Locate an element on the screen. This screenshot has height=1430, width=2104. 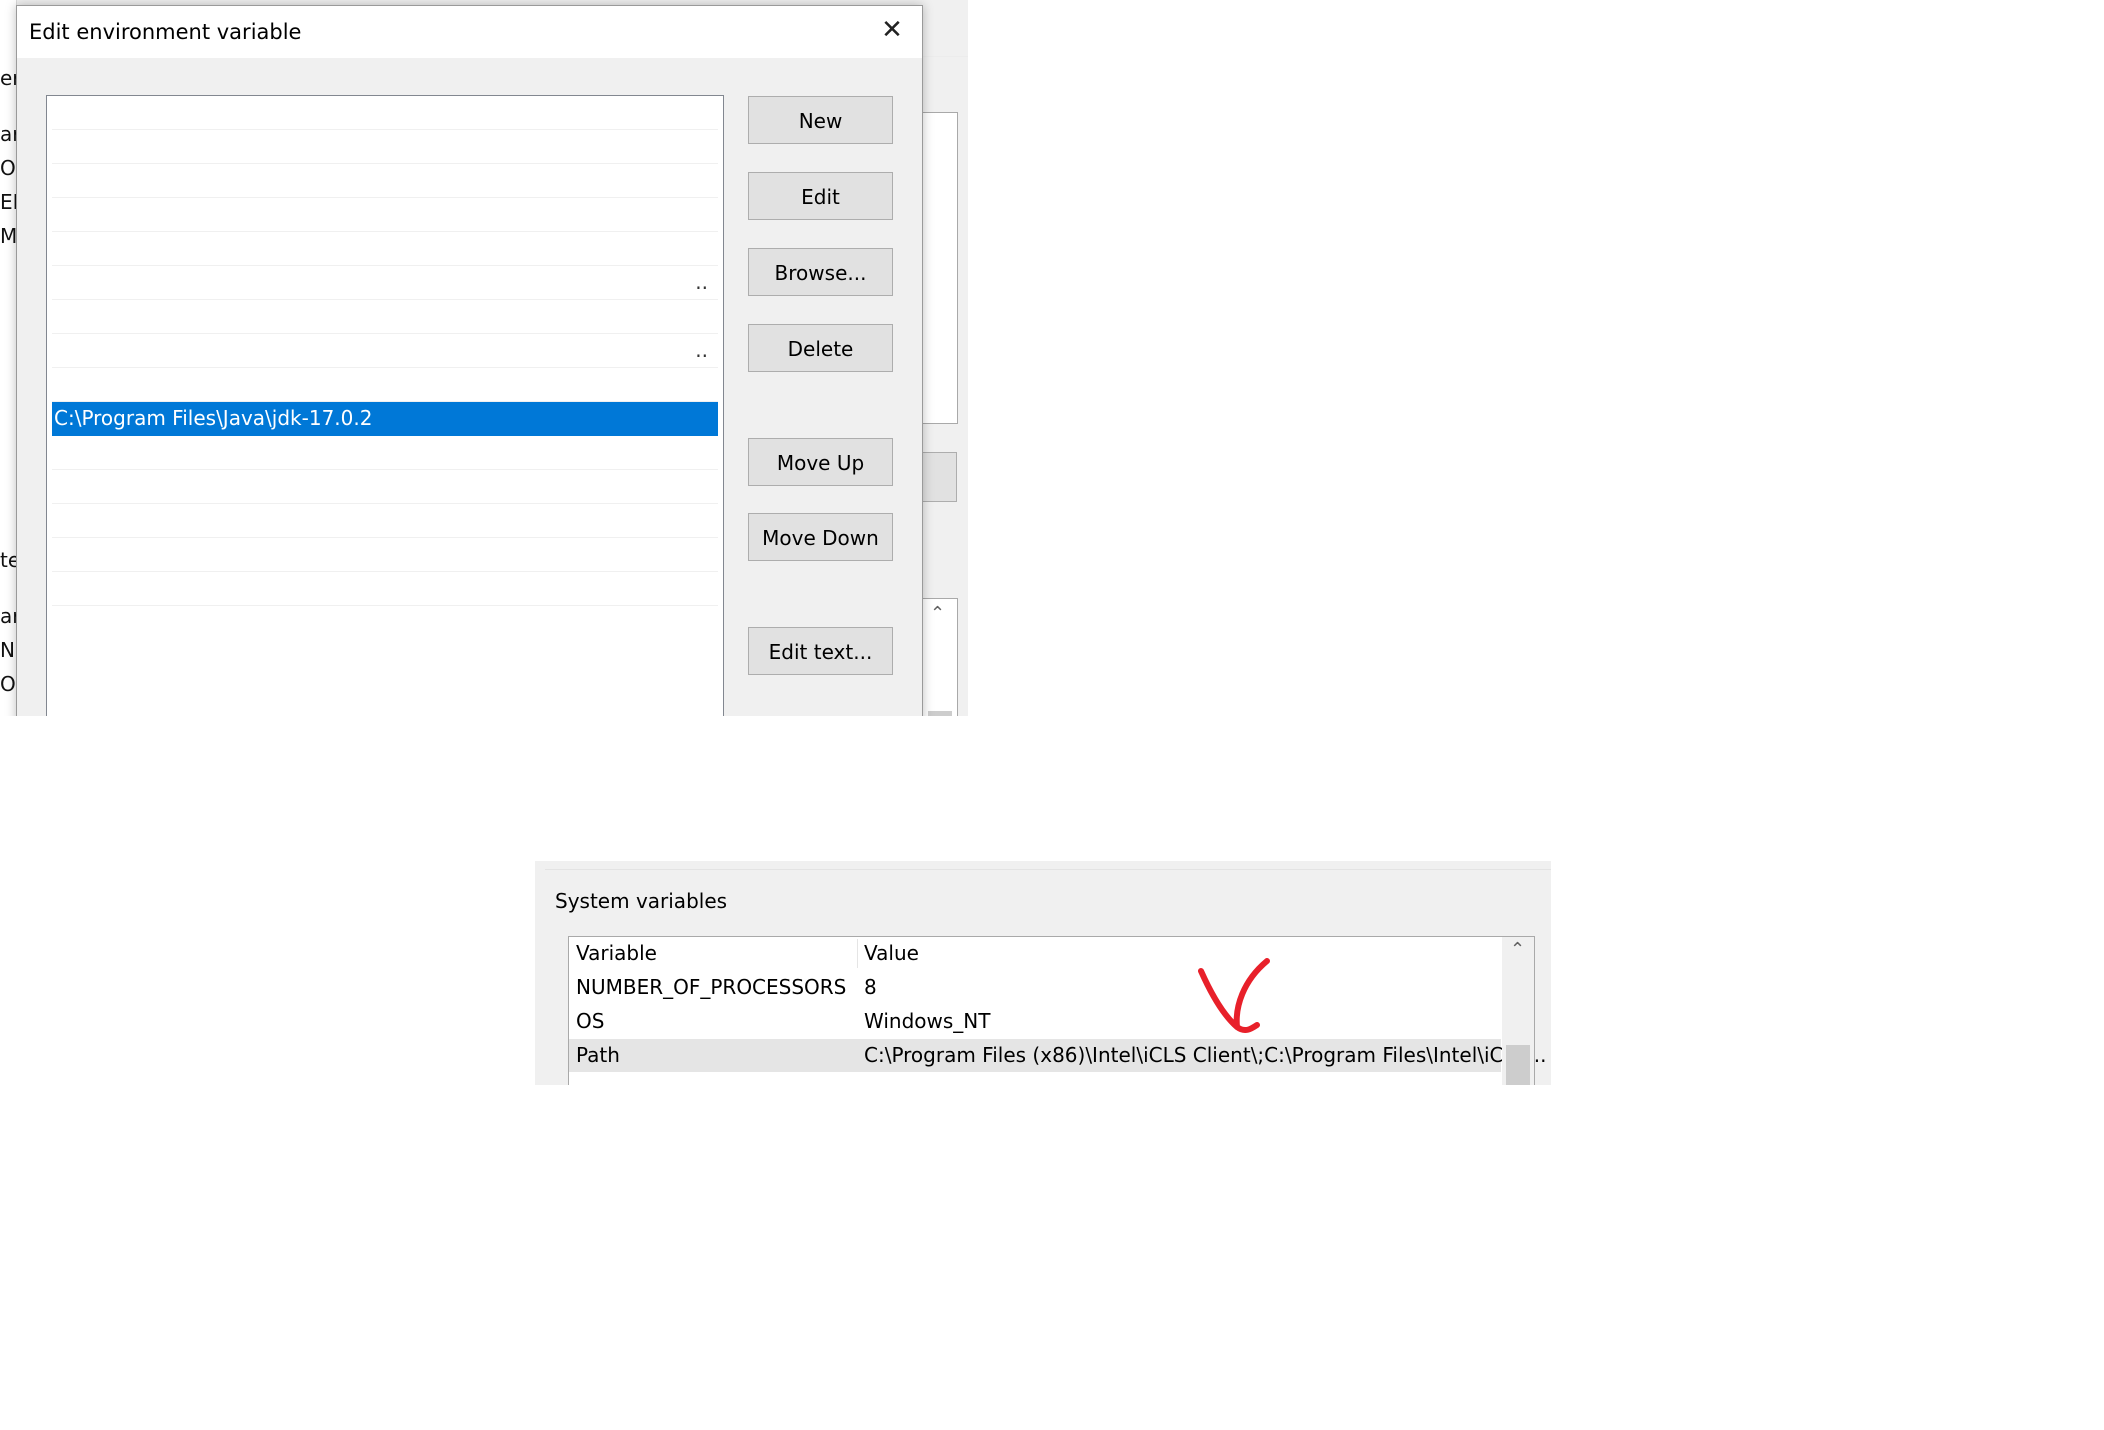
variable-name: Path is located at coordinates (598, 1055).